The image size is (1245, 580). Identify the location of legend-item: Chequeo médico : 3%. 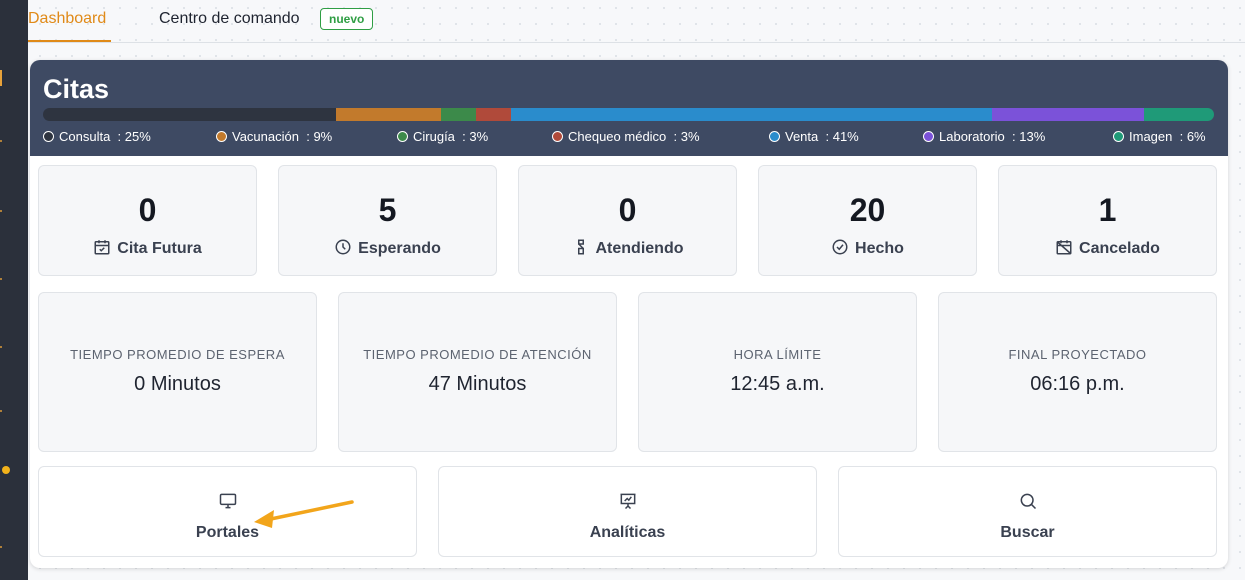
(626, 136).